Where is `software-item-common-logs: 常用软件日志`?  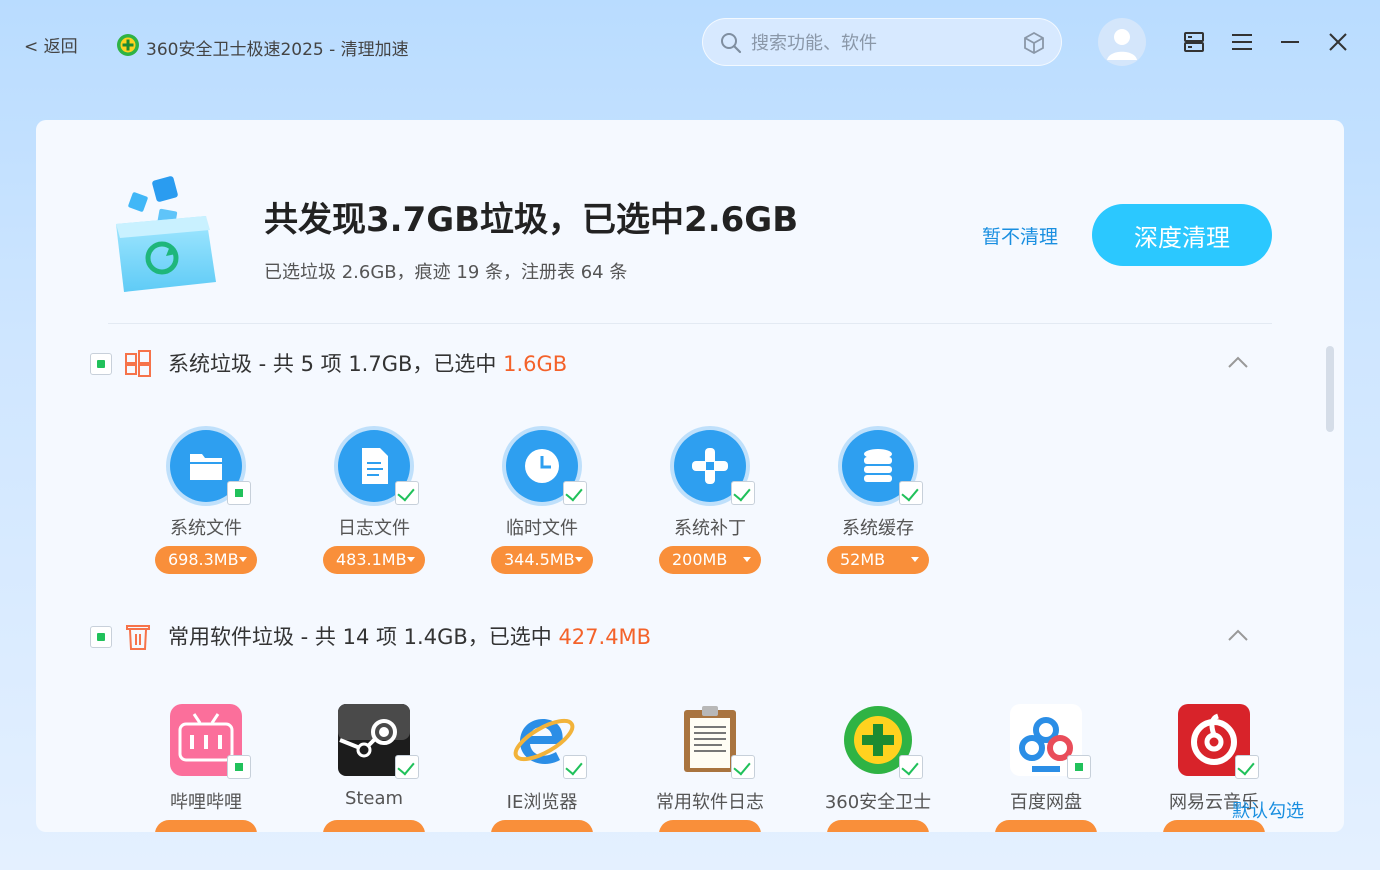
software-item-common-logs: 常用软件日志 is located at coordinates (710, 768).